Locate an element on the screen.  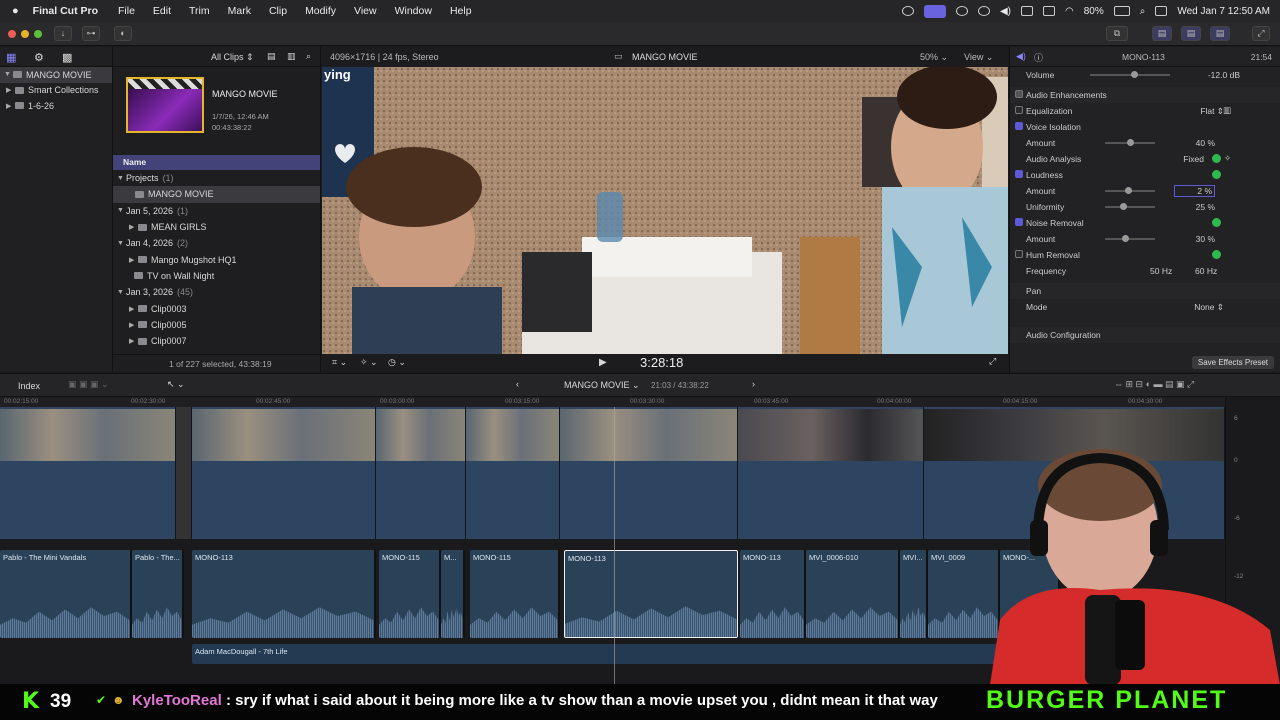
apple-icon: ● is located at coordinates (15, 11).